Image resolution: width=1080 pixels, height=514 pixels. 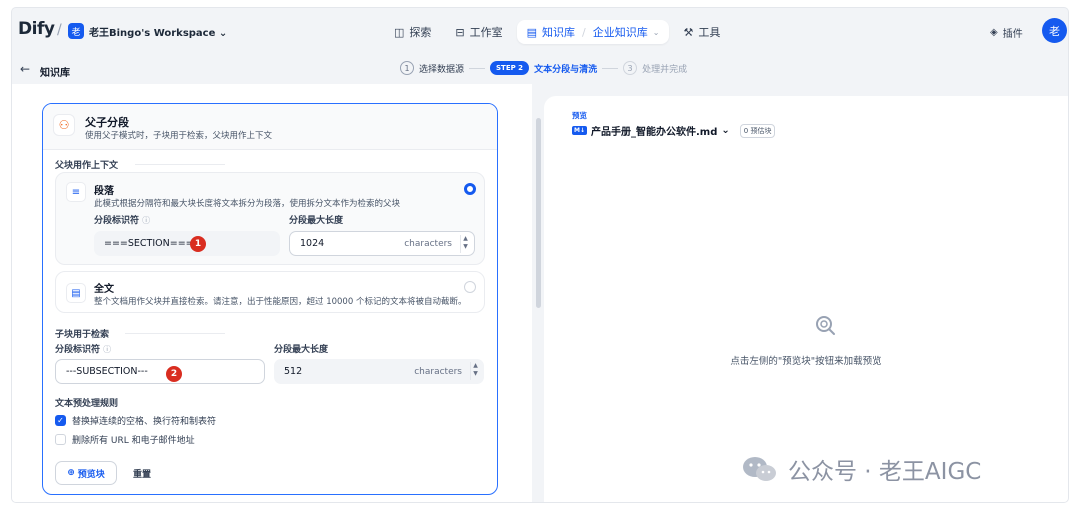 I want to click on paragraph-desc: 此模式根据分隔符和最大块长度将文本拆分为段落，使用拆分文本作为检索的父块, so click(x=247, y=204).